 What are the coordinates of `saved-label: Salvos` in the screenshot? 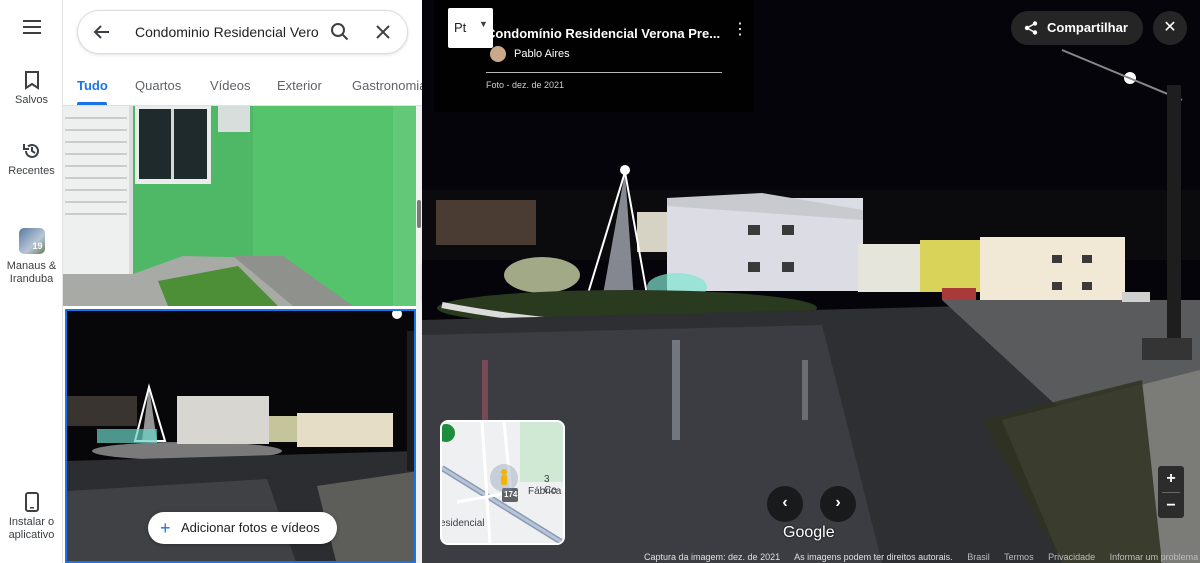 It's located at (31, 100).